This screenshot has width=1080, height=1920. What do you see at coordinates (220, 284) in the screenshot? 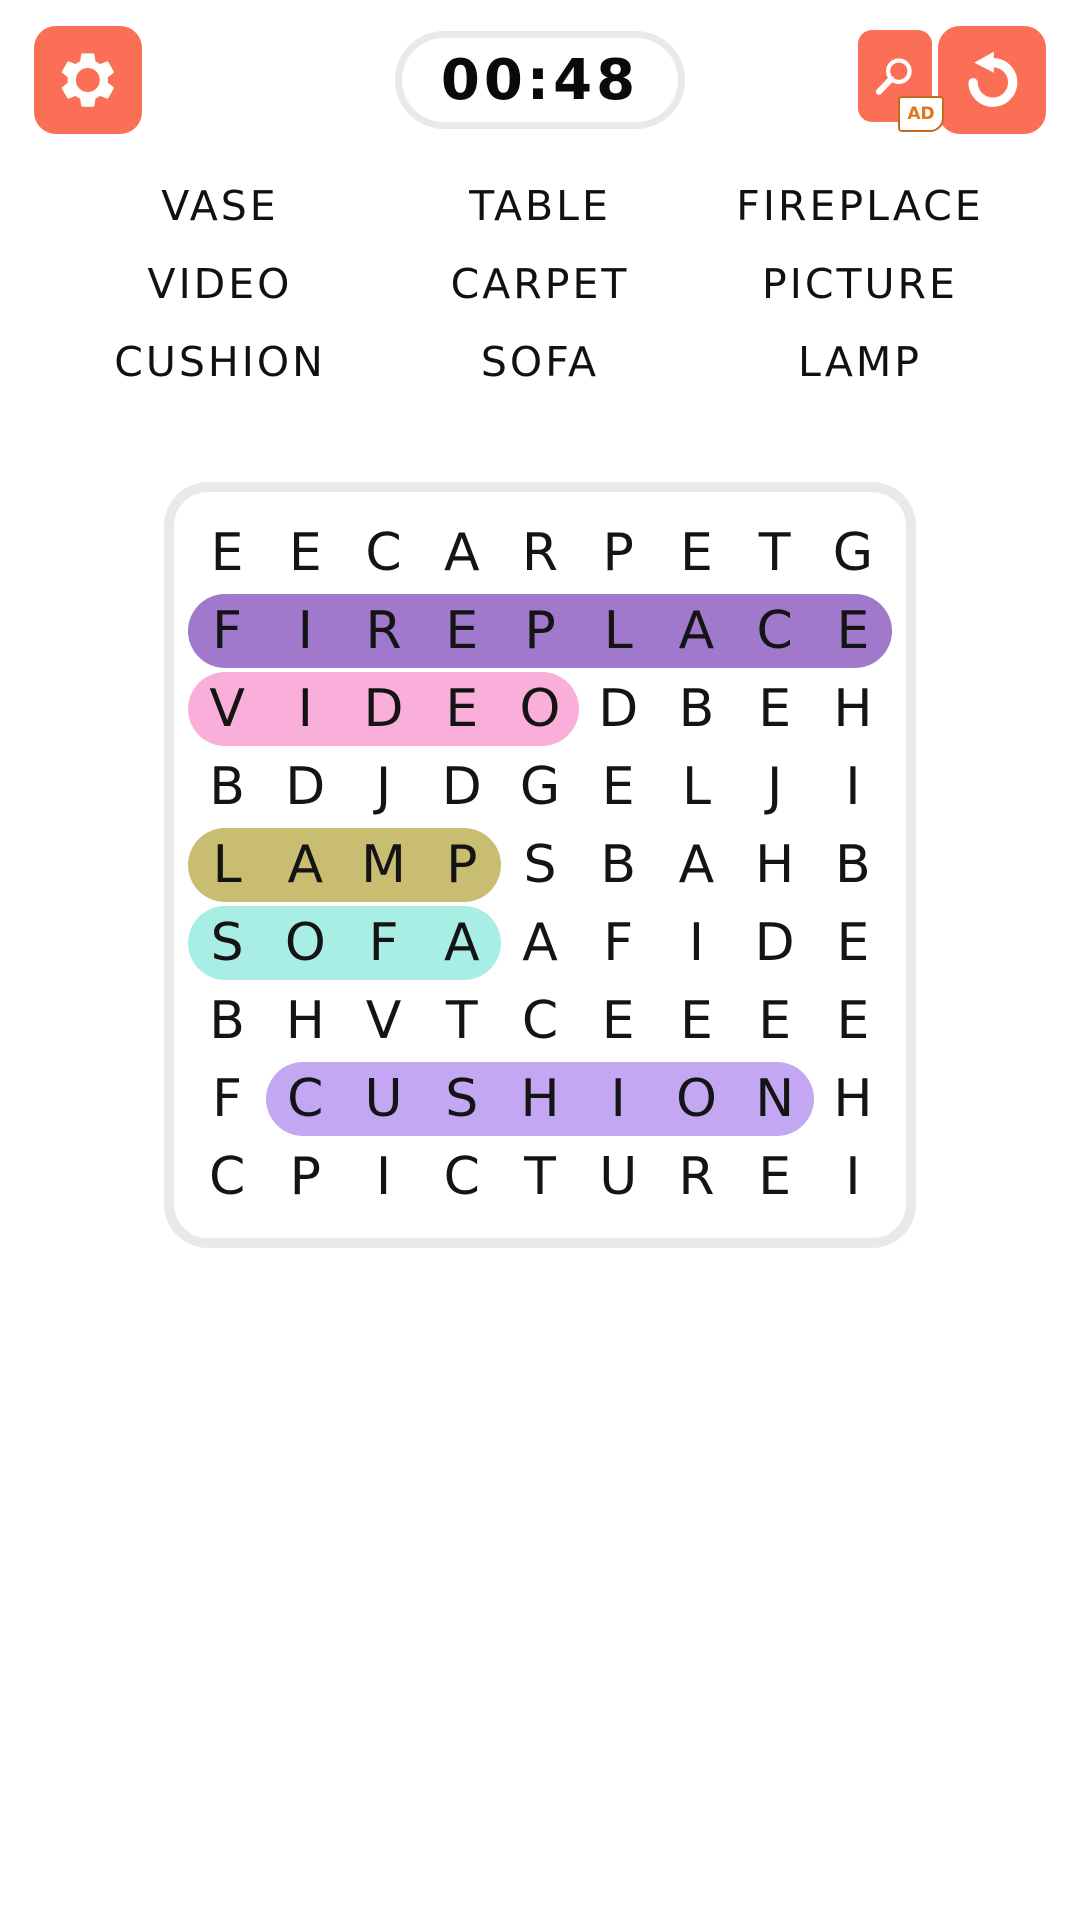
I see `word-found: VIDEO` at bounding box center [220, 284].